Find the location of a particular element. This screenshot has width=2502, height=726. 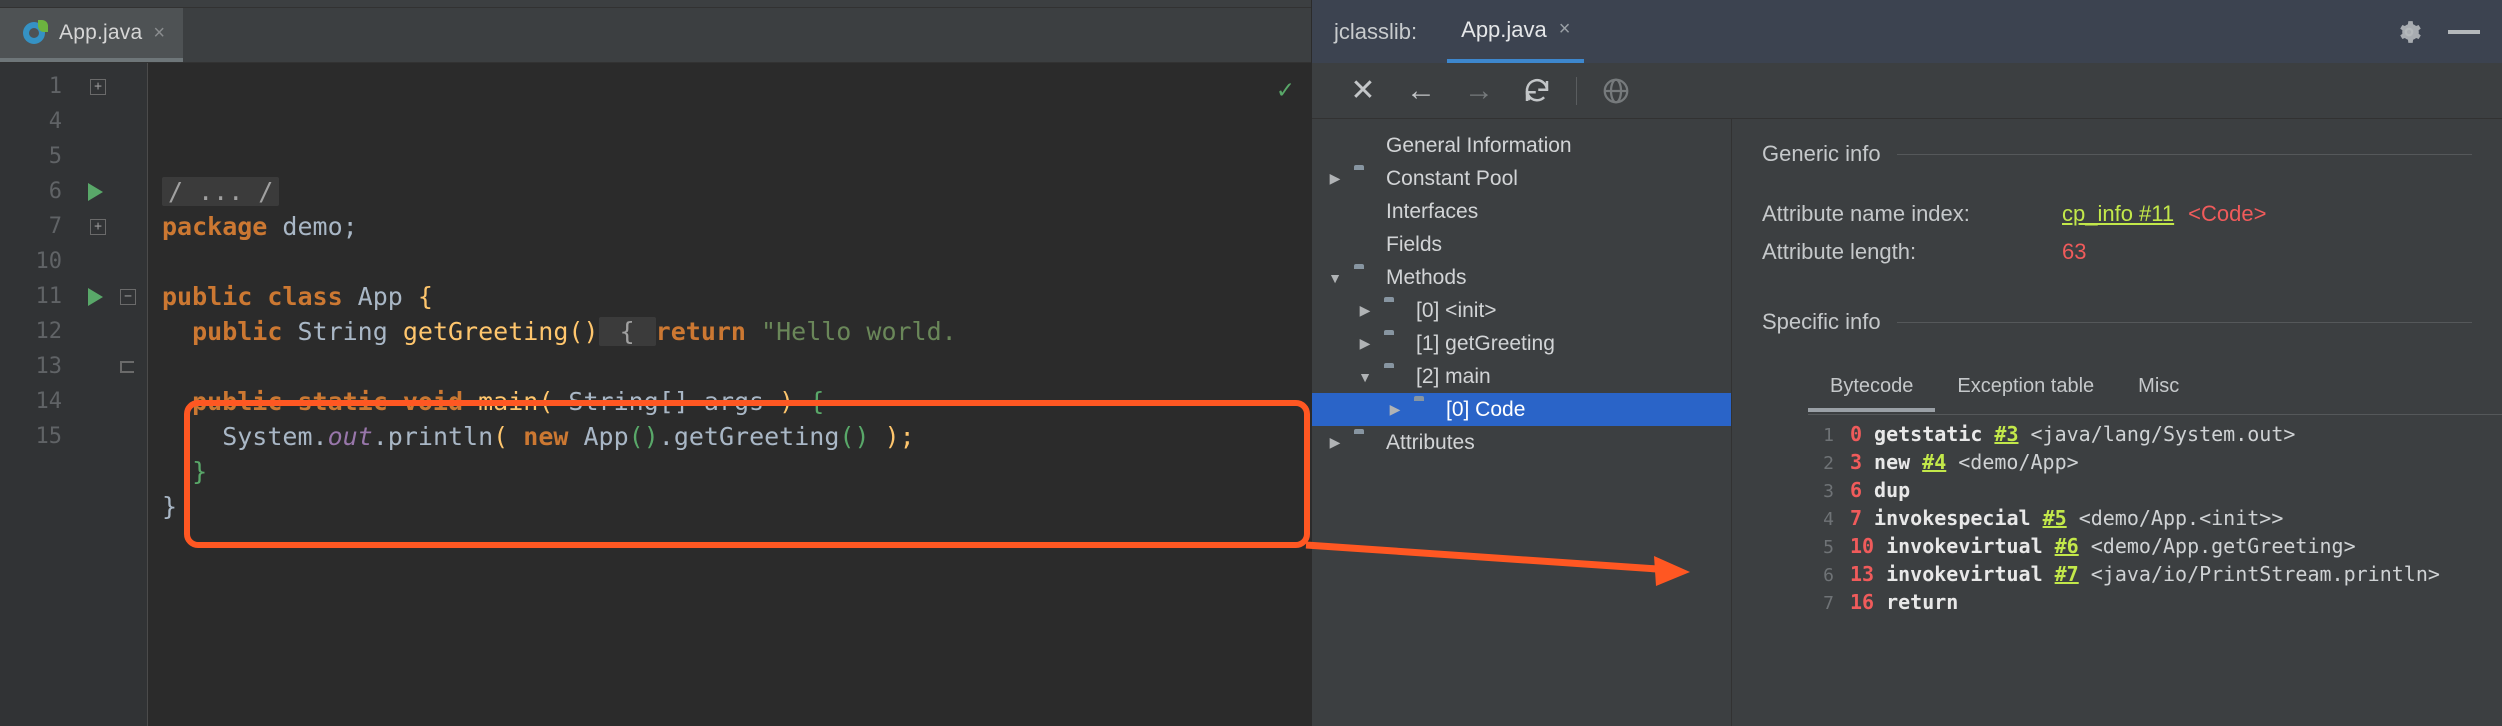

code-token: .getGreeting is located at coordinates (749, 436).